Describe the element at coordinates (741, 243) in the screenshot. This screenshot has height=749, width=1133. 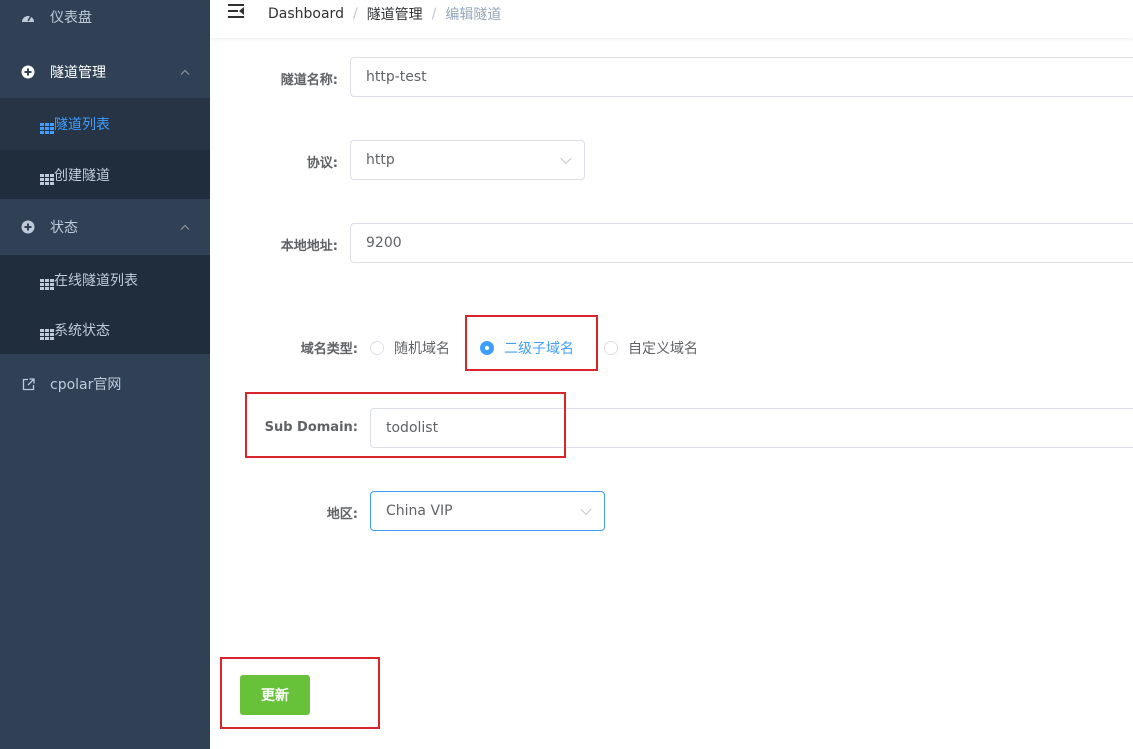
I see `local-address-input: 9200` at that location.